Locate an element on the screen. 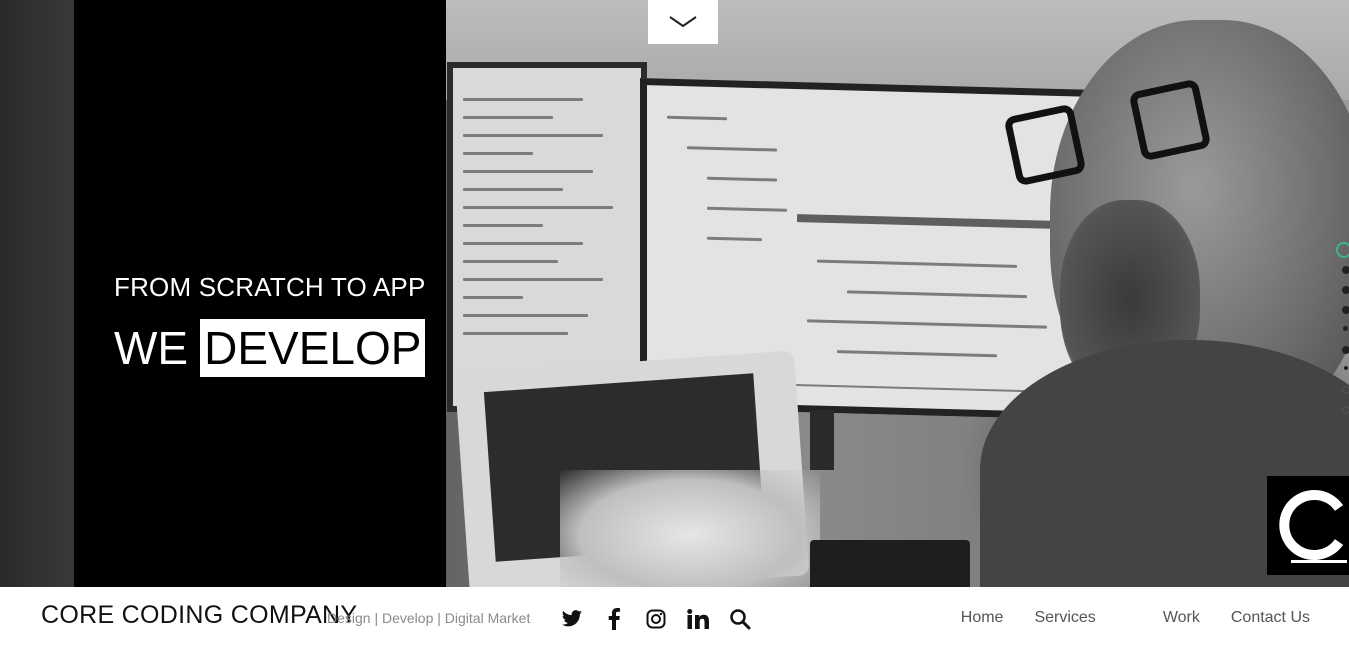  corner-logo is located at coordinates (1308, 525).